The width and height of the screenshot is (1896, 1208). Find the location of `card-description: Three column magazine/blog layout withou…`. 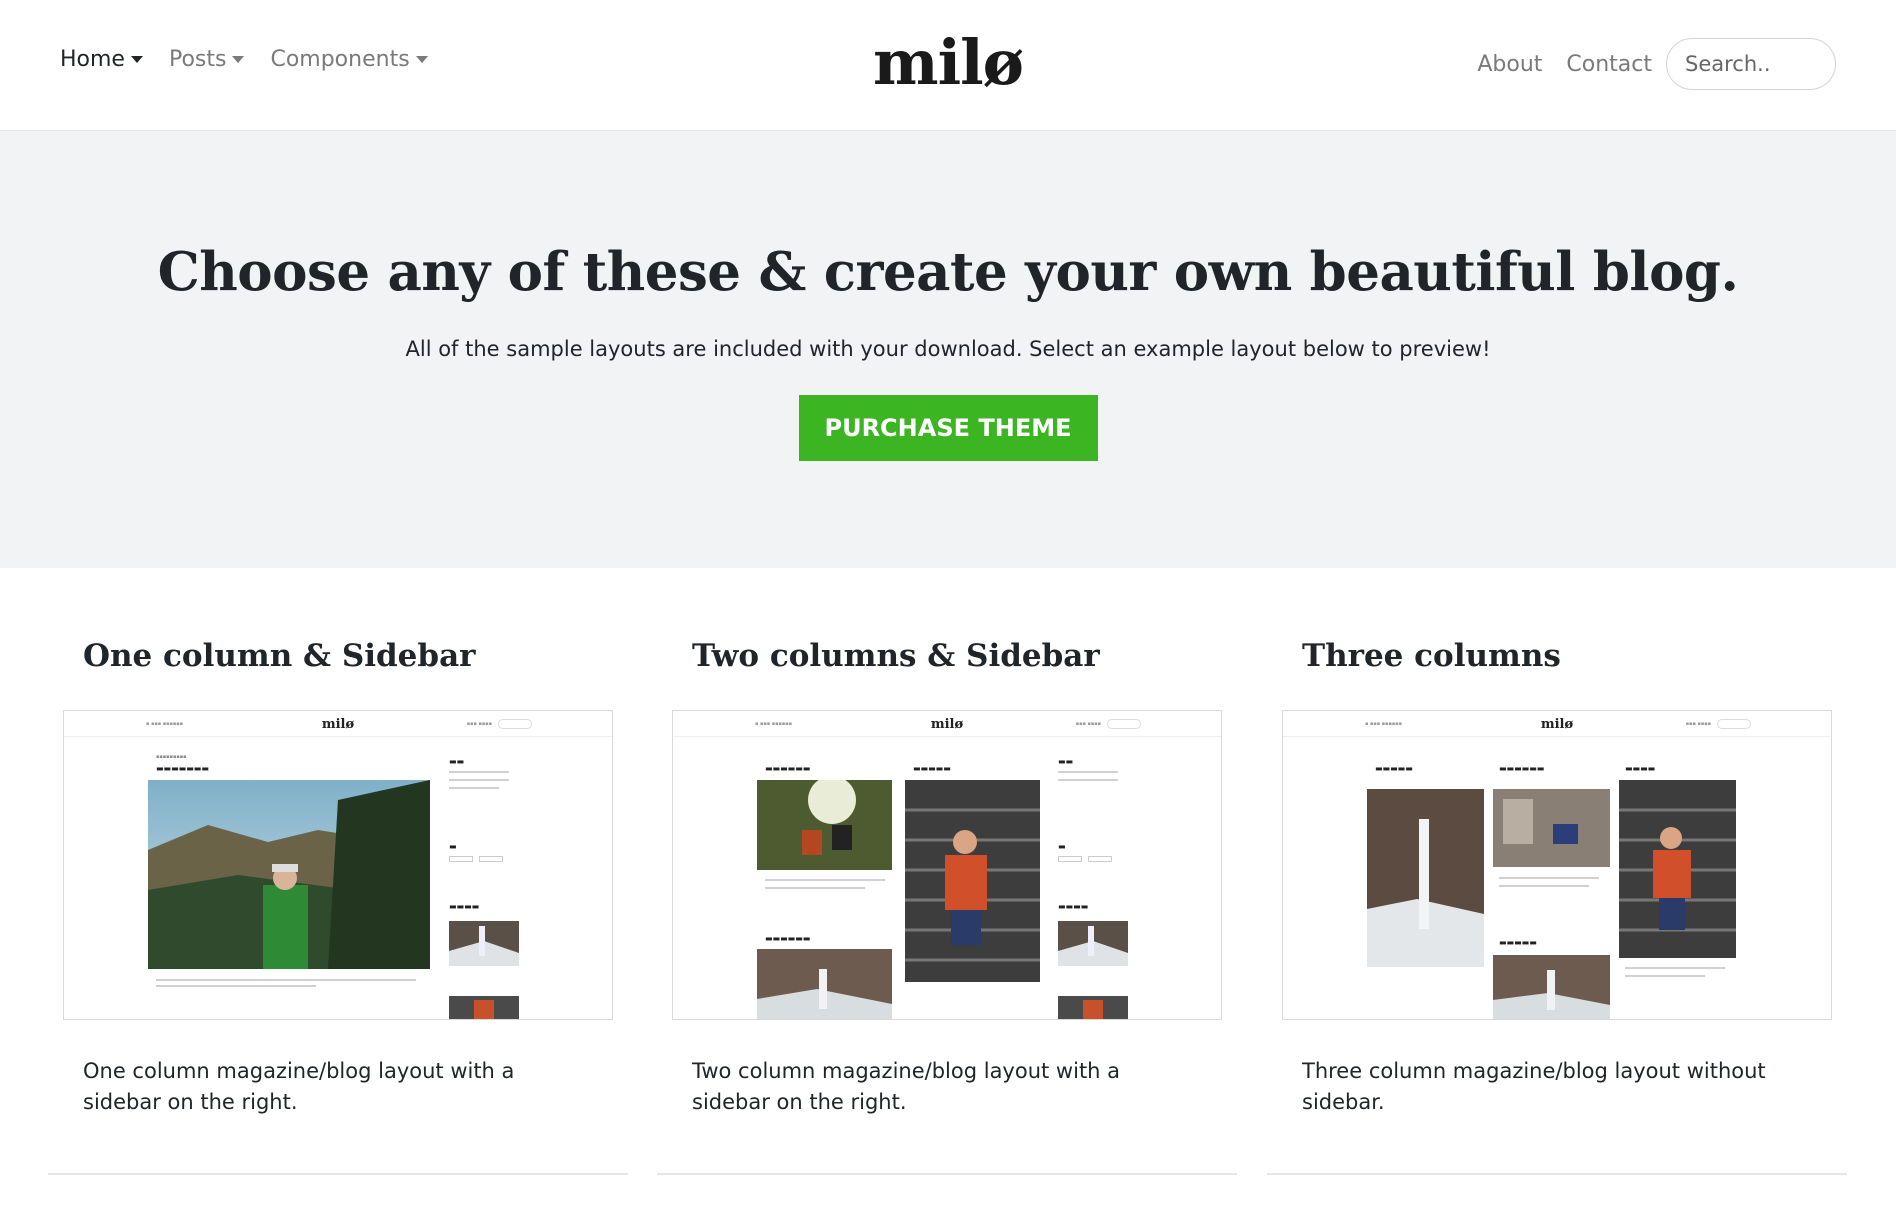

card-description: Three column magazine/blog layout withou… is located at coordinates (1534, 1086).